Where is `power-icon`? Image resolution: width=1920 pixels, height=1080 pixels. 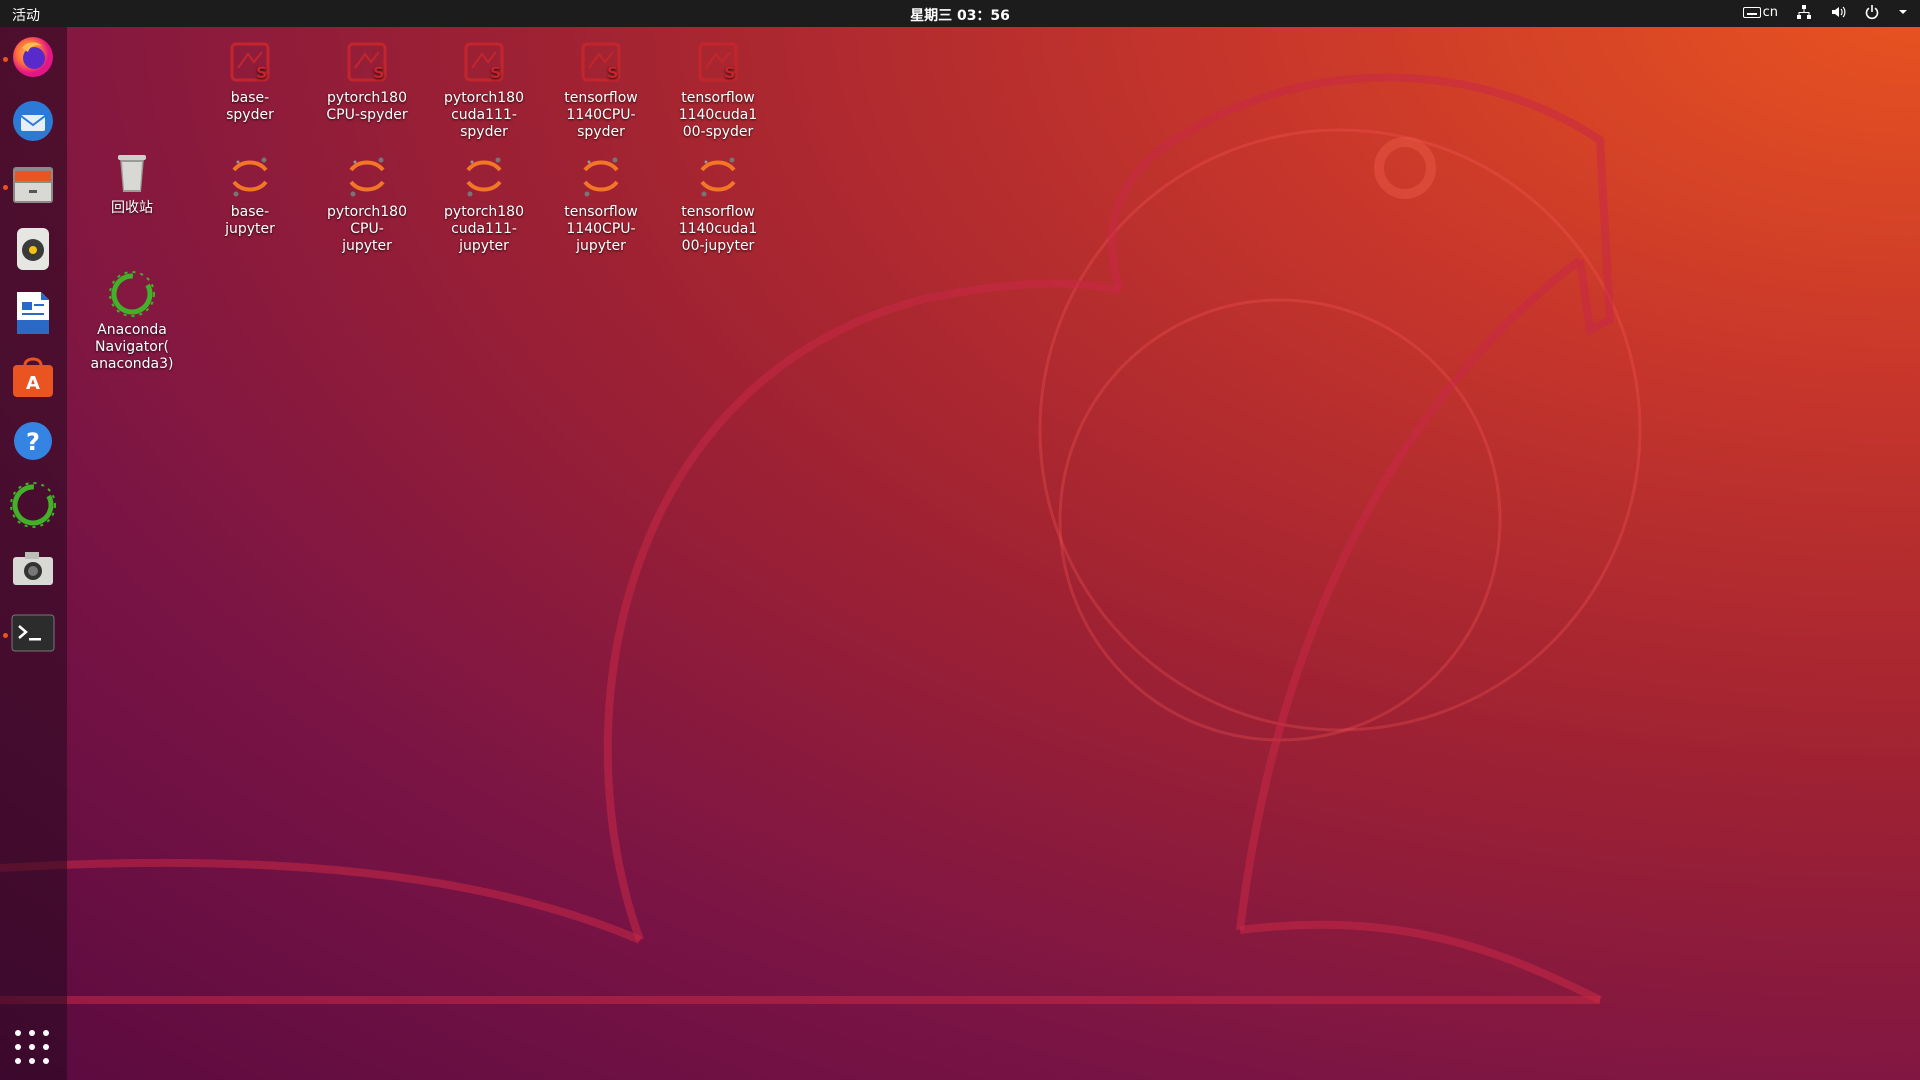
power-icon is located at coordinates (1872, 12).